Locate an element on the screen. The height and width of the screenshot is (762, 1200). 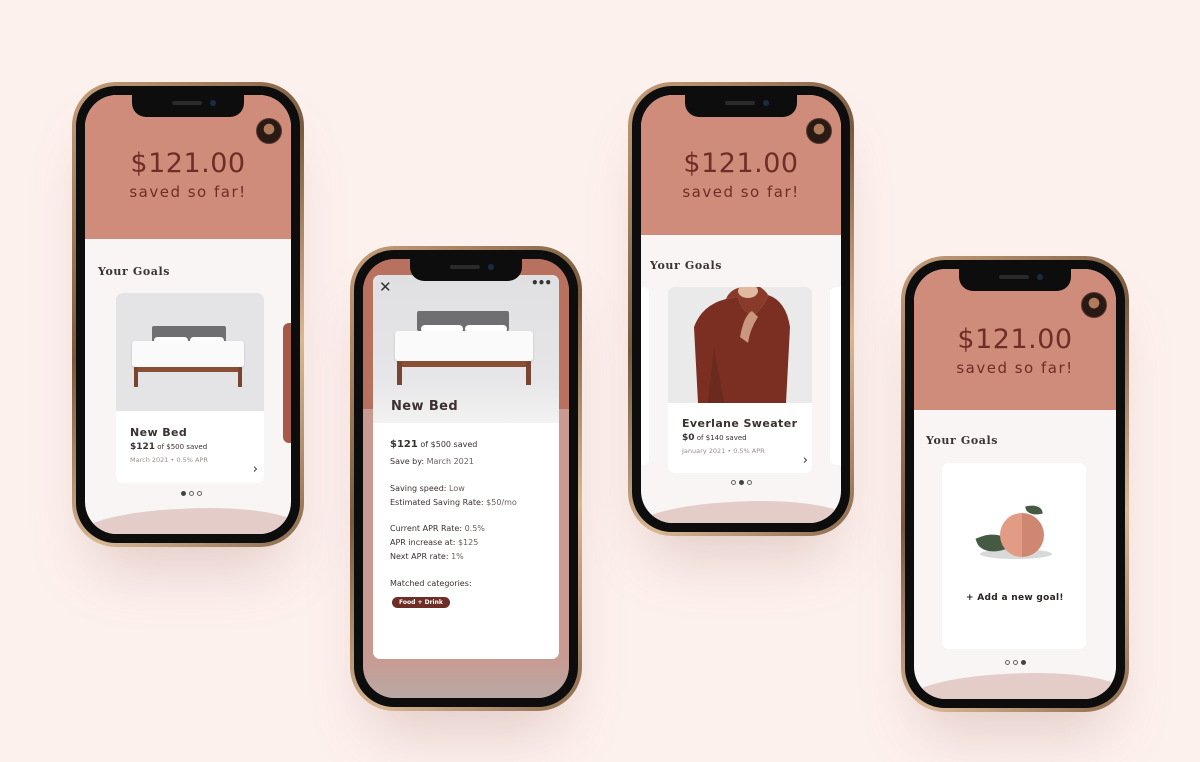
goal-title: New Bed is located at coordinates (159, 432).